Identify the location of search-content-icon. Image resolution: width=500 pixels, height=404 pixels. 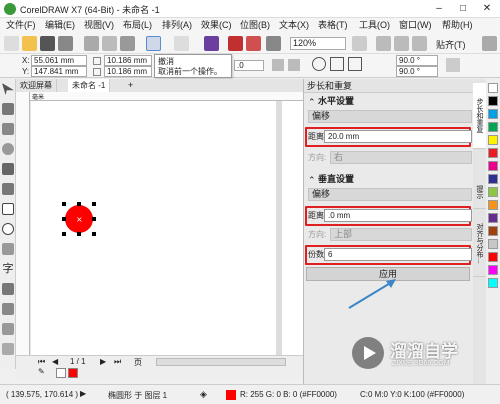
(211, 43).